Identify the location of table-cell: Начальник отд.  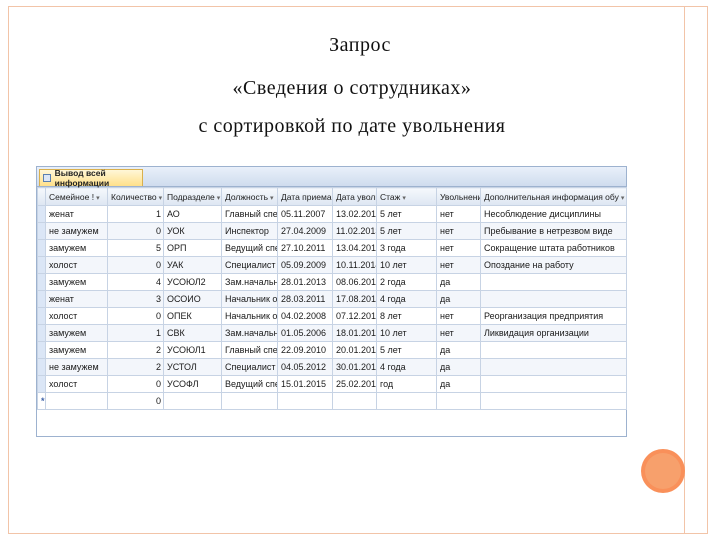
(249, 316).